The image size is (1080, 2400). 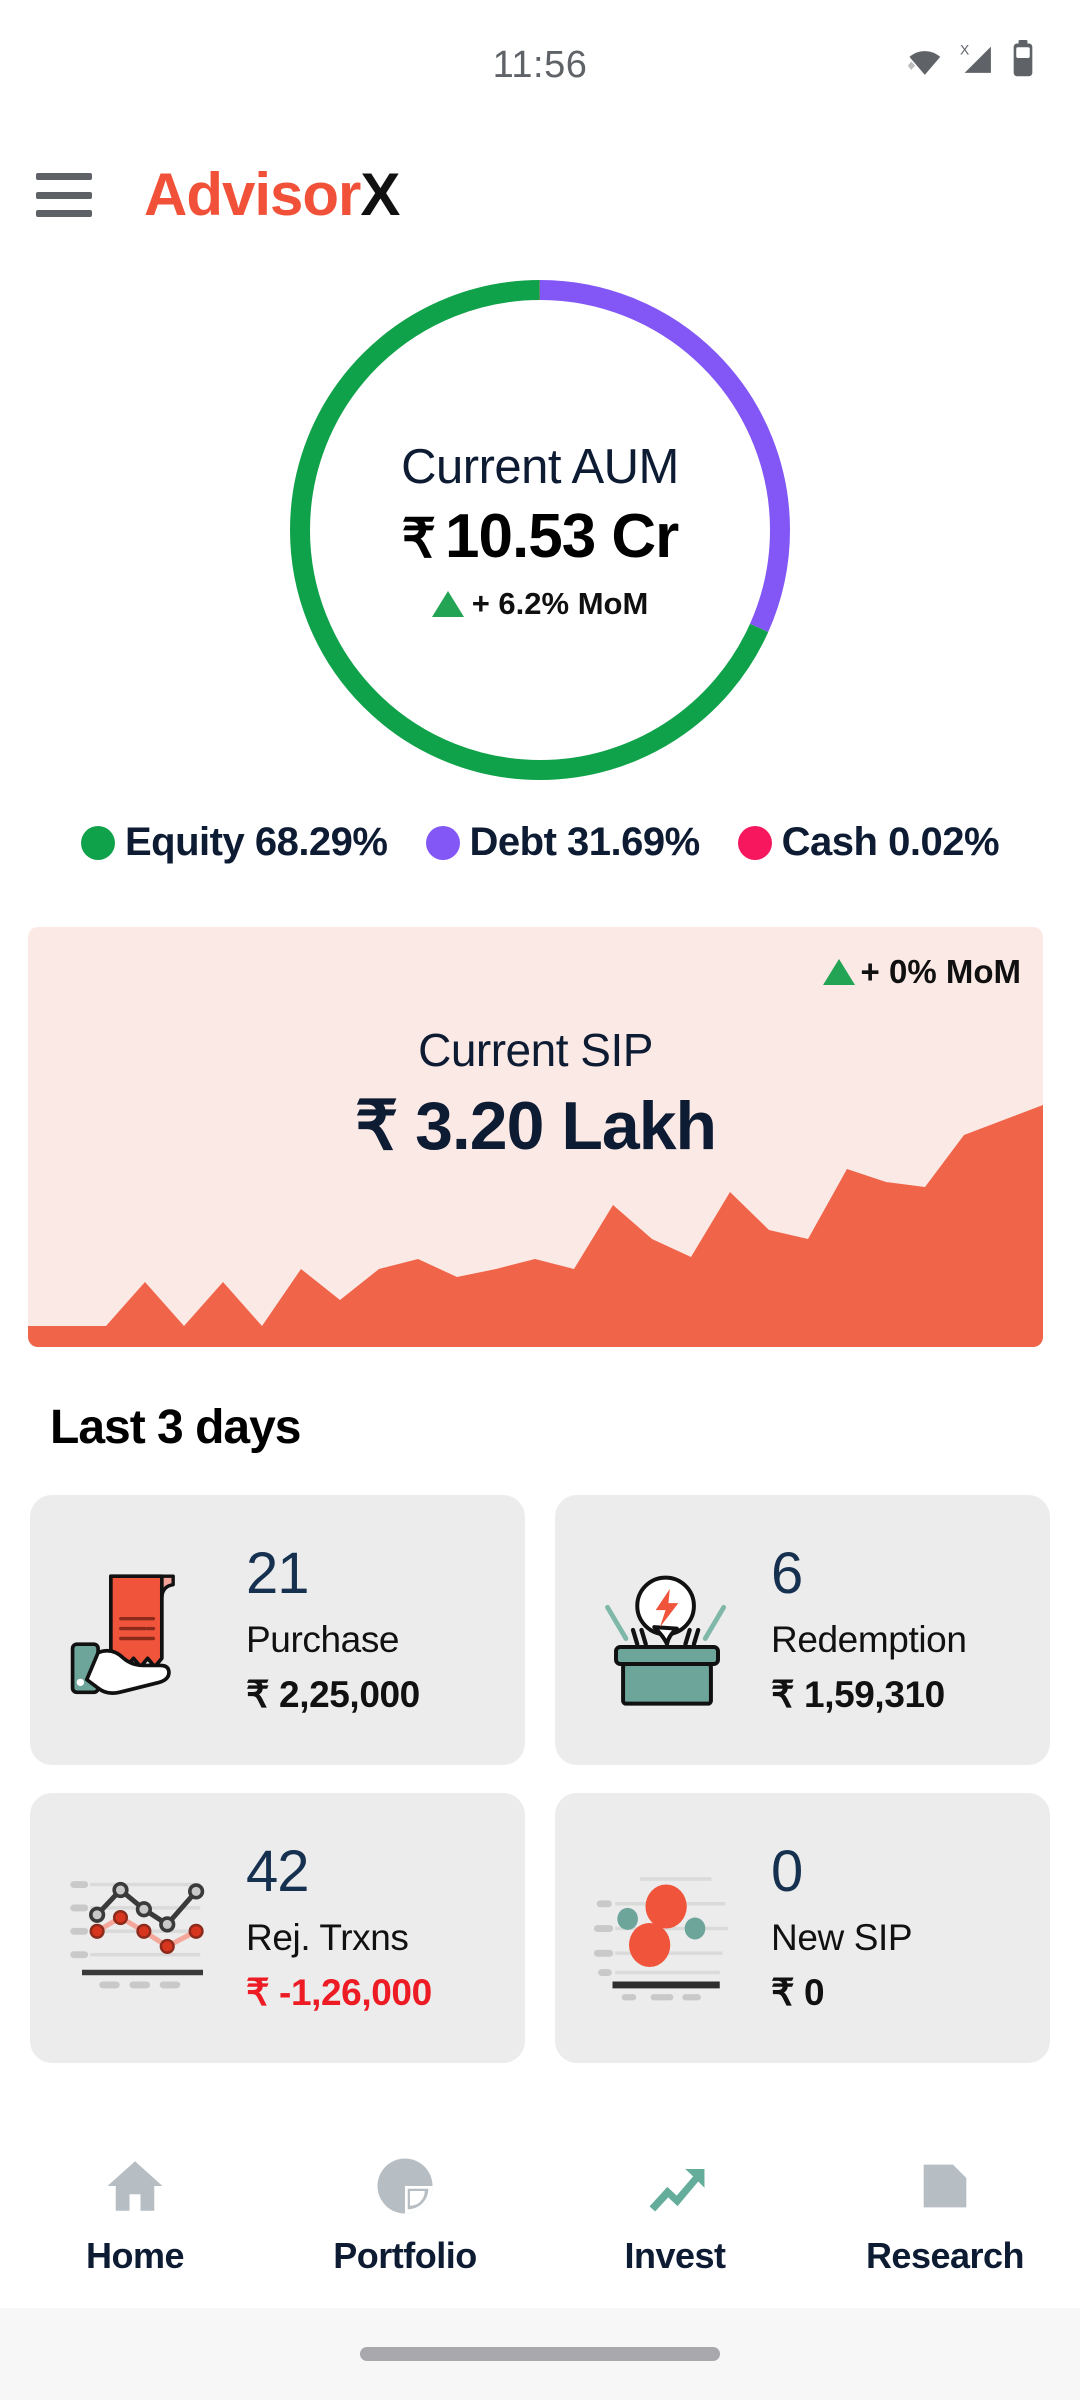 I want to click on nav-item-home: Home, so click(x=135, y=2213).